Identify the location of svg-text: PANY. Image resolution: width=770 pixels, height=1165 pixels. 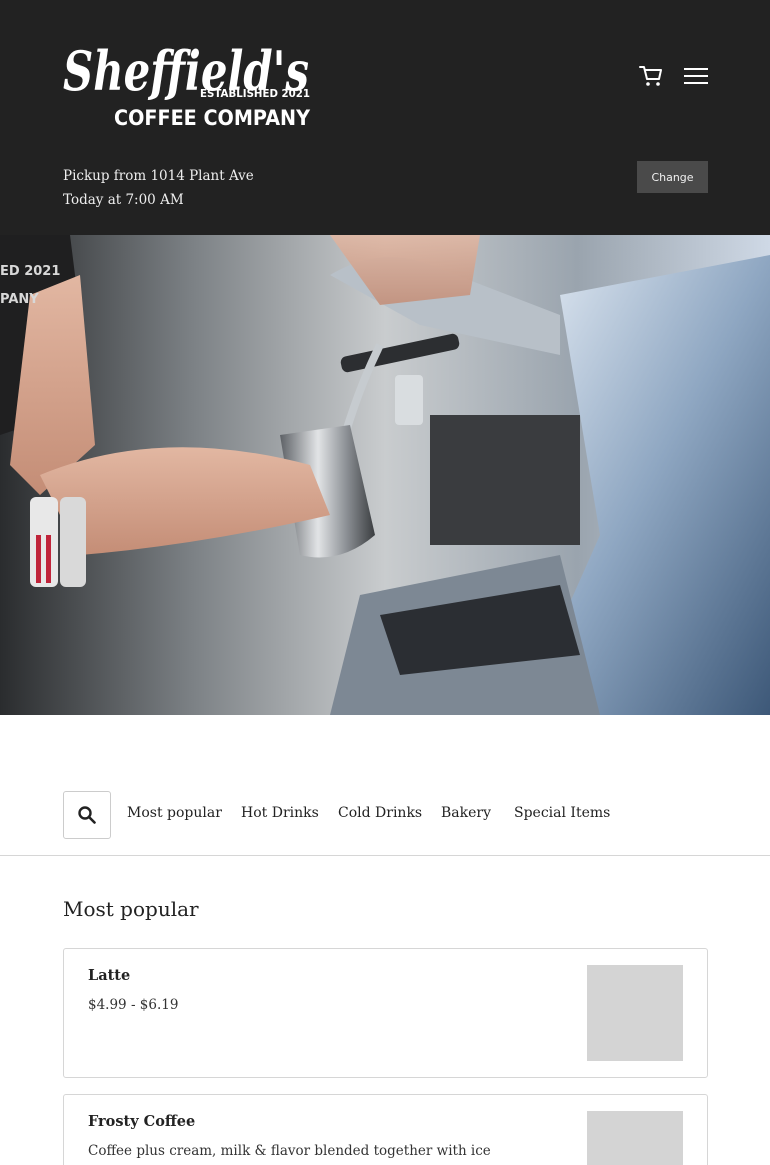
(19, 299).